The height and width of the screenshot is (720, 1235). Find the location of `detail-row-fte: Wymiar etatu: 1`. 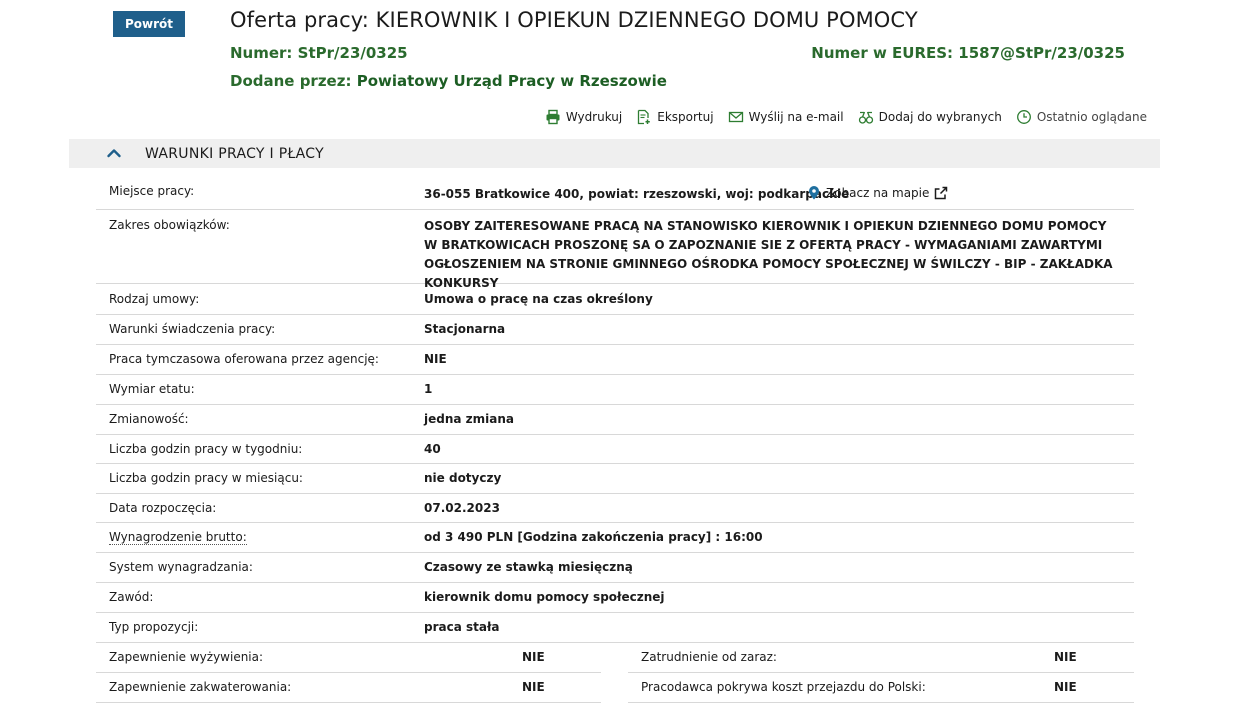

detail-row-fte: Wymiar etatu: 1 is located at coordinates (615, 390).